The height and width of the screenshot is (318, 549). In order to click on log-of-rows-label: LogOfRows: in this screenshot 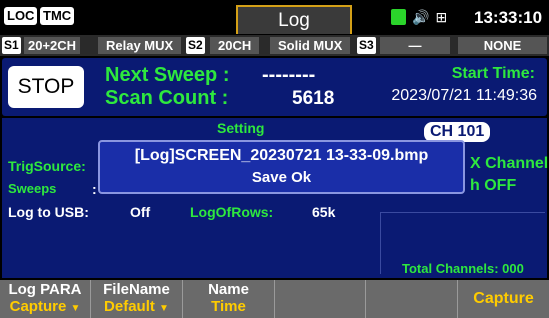, I will do `click(232, 212)`.